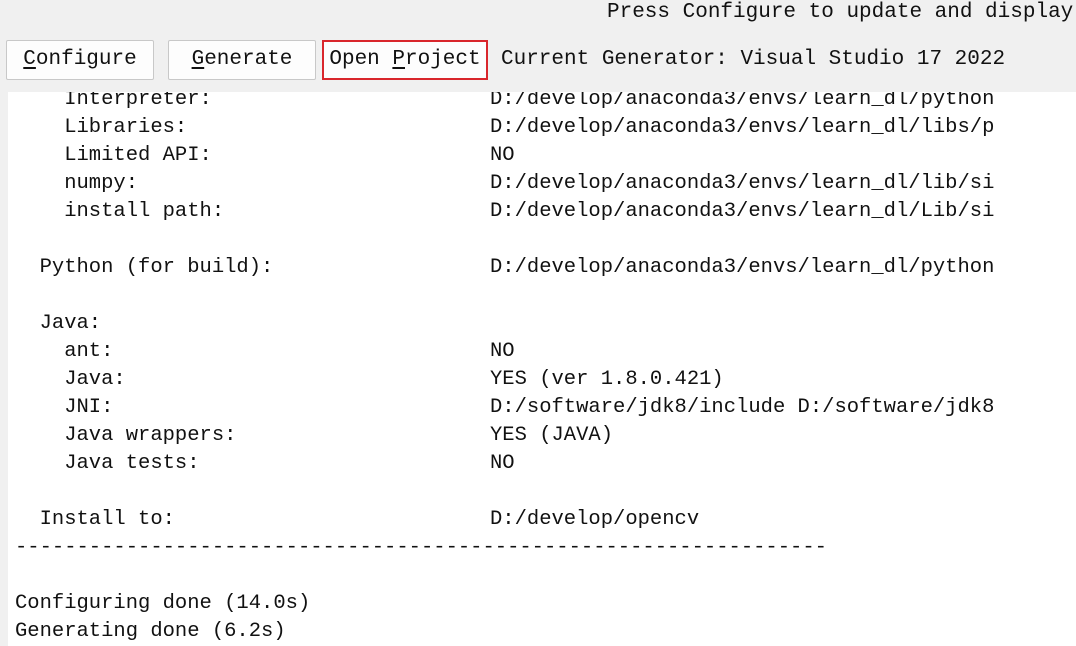 The image size is (1076, 646). I want to click on log-key: Python (for build):, so click(144, 267).